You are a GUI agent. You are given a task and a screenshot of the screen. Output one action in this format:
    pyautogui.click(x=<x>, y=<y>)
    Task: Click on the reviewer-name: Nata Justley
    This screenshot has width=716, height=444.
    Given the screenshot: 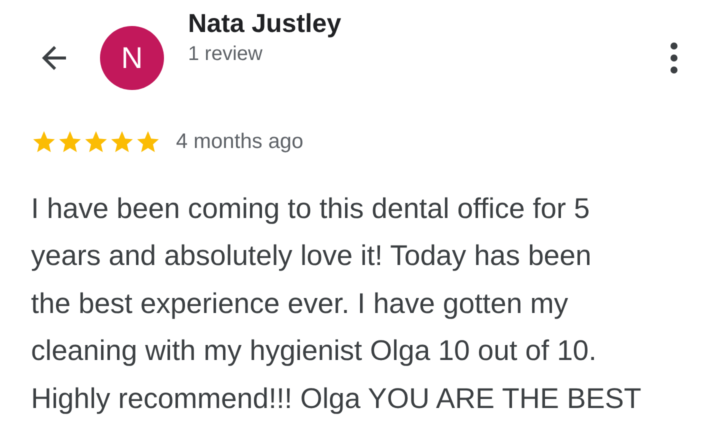 What is the action you would take?
    pyautogui.click(x=265, y=24)
    